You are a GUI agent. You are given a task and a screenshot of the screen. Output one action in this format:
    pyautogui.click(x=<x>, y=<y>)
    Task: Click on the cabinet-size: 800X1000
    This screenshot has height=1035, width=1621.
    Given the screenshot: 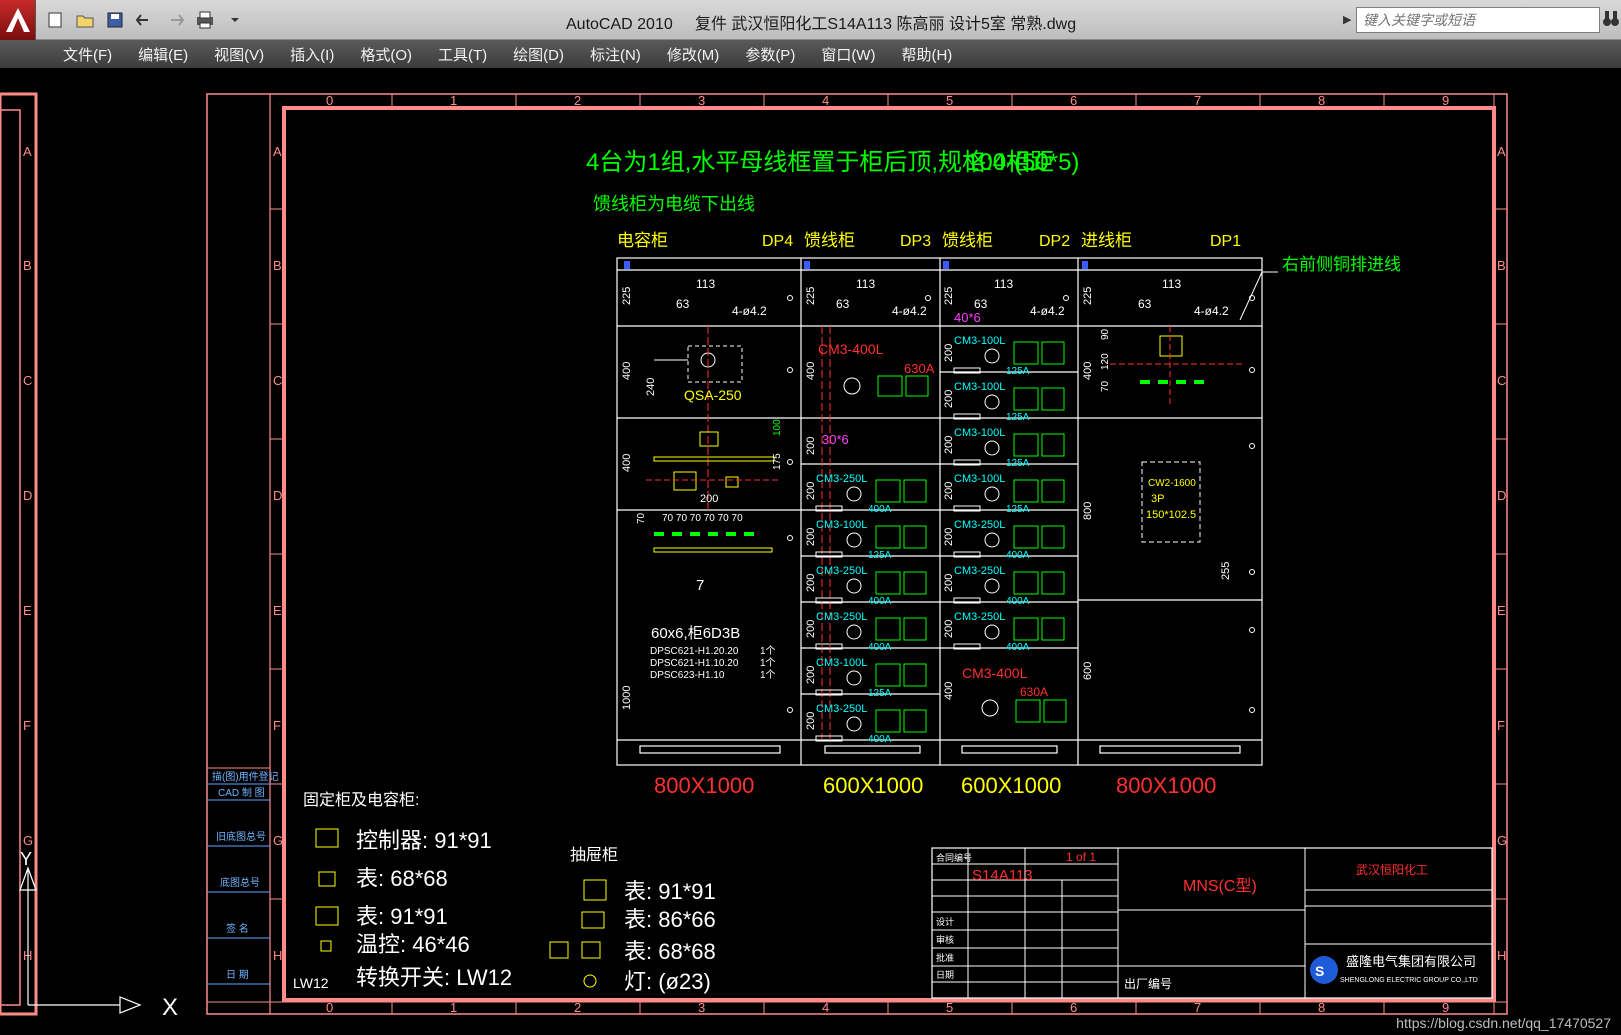 What is the action you would take?
    pyautogui.click(x=1166, y=785)
    